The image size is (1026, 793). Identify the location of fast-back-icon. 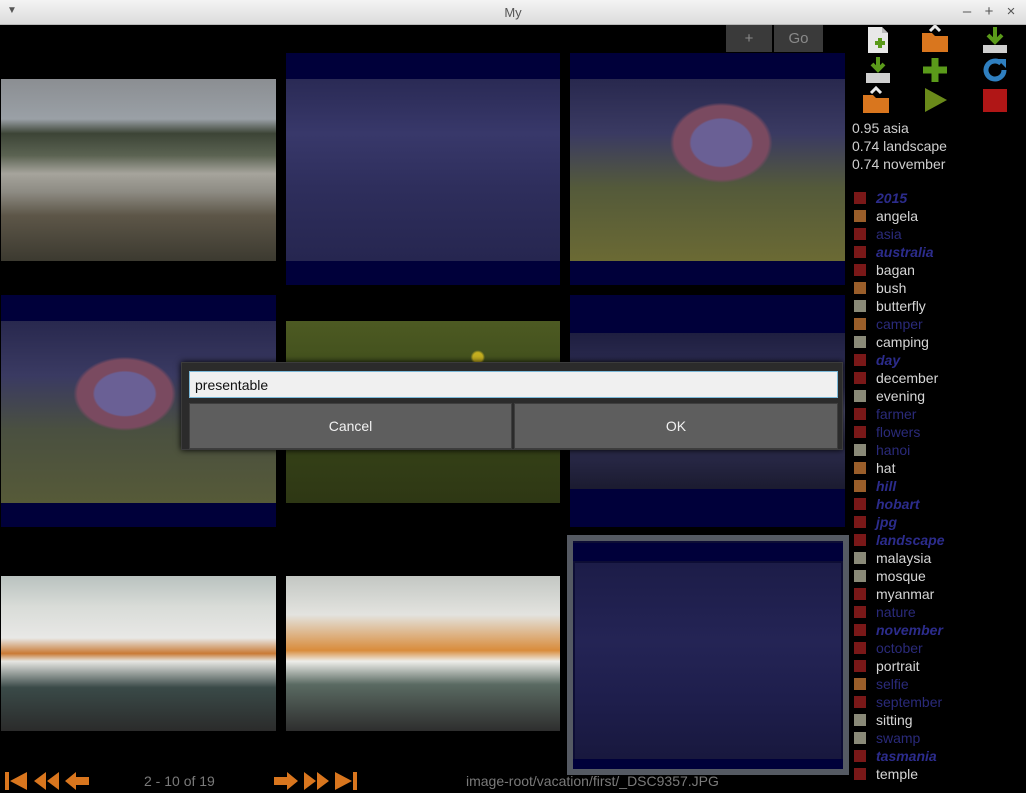
(46, 781).